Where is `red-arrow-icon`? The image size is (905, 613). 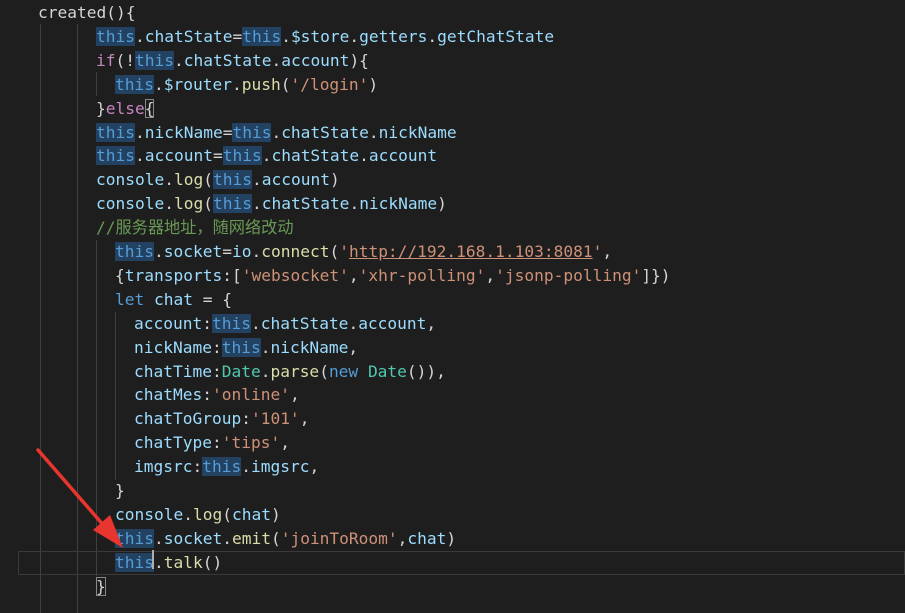 red-arrow-icon is located at coordinates (79, 498).